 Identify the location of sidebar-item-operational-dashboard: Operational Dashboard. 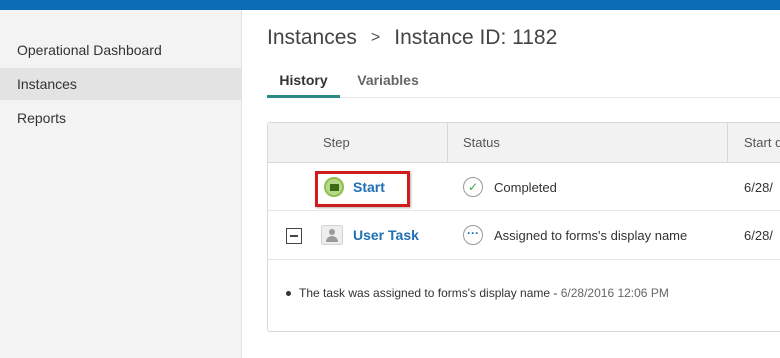
(120, 50).